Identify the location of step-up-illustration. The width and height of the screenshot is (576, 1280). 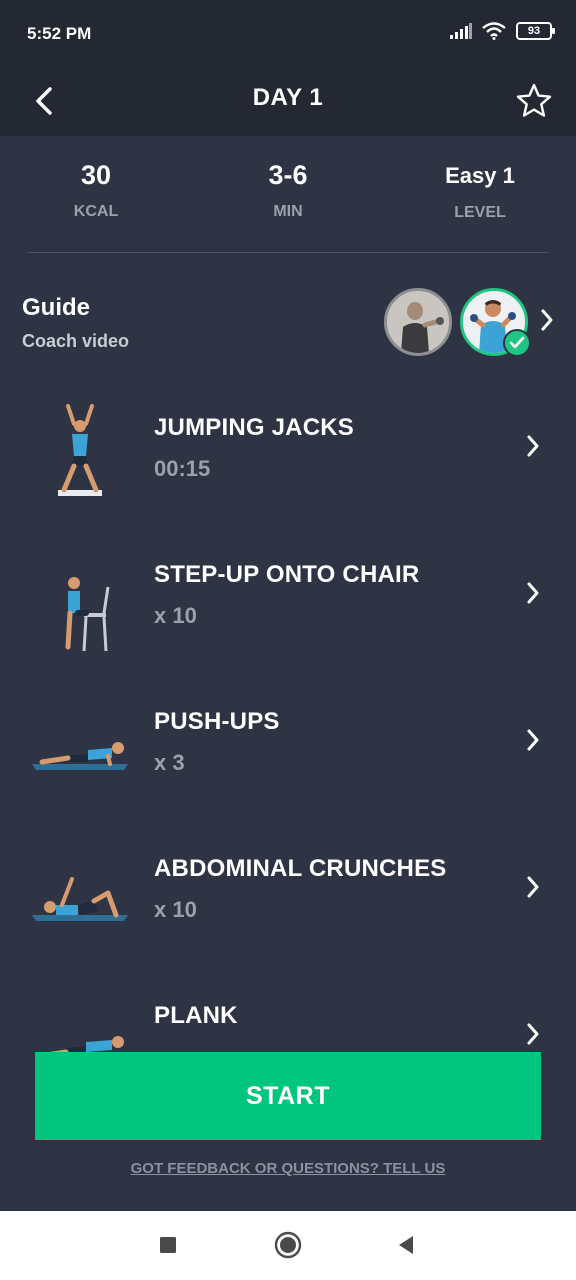
(87, 614).